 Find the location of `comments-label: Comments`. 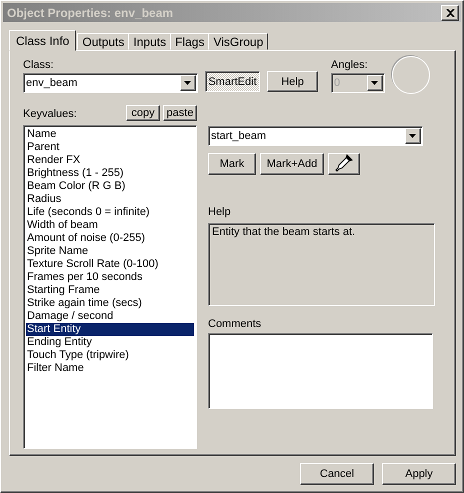

comments-label: Comments is located at coordinates (235, 324).